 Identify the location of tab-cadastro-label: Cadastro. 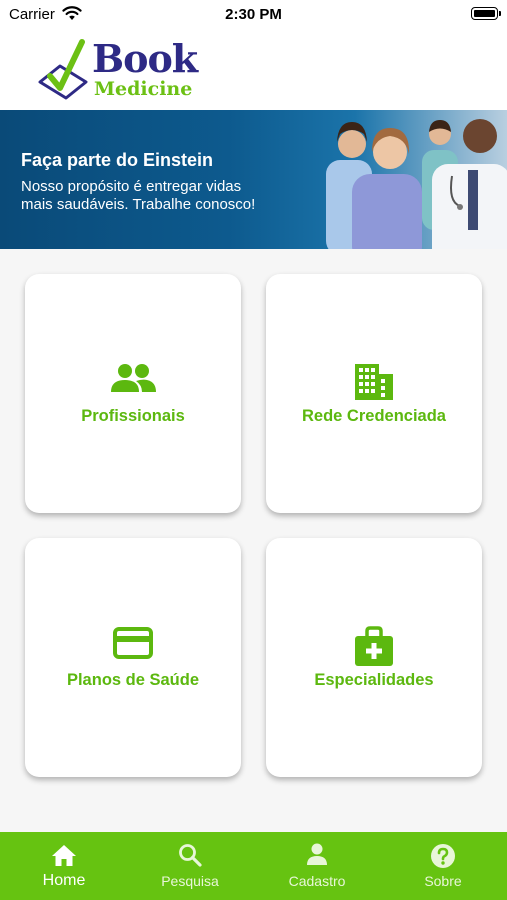
(317, 881).